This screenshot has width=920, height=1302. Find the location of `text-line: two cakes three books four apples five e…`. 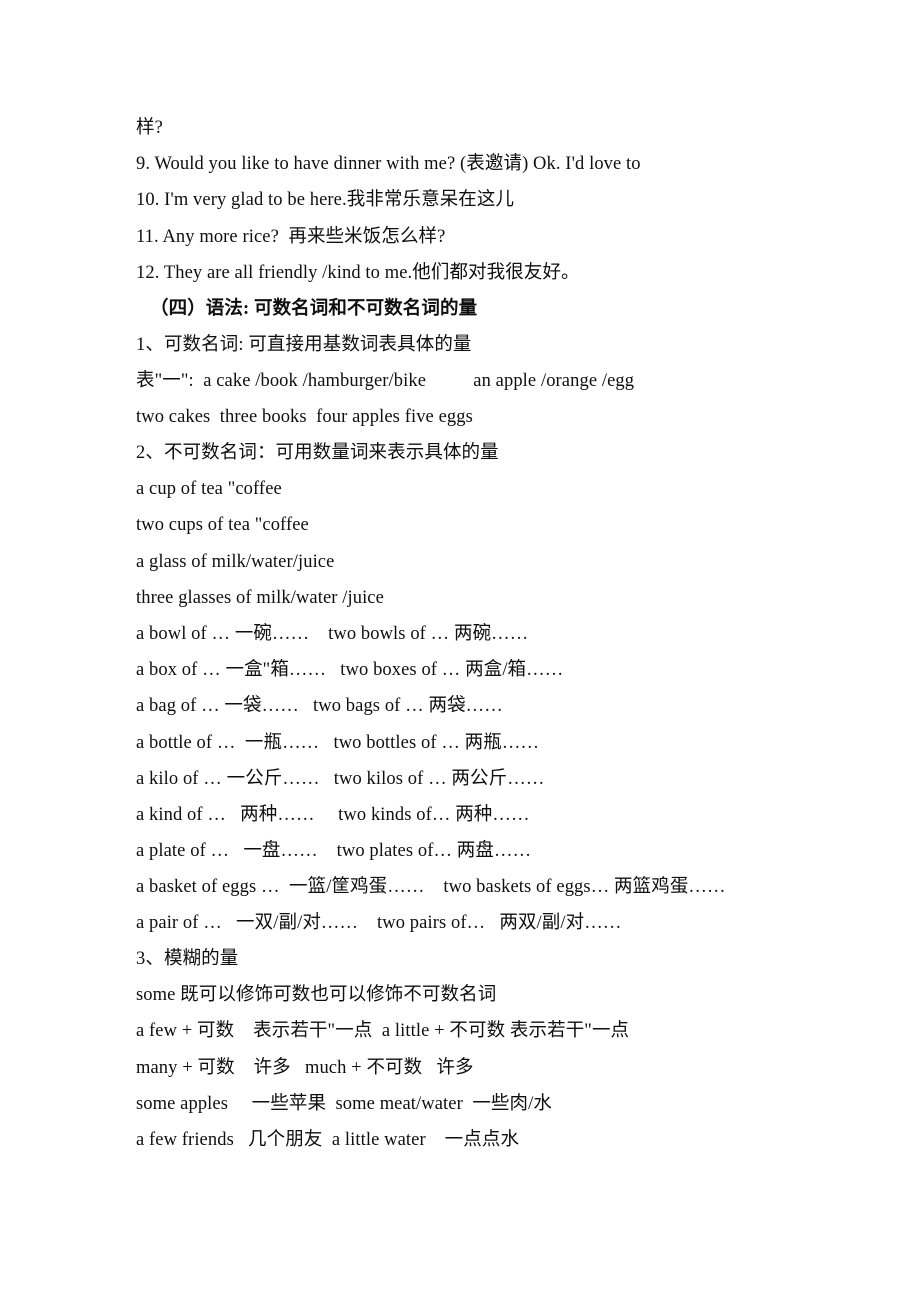

text-line: two cakes three books four apples five e… is located at coordinates (304, 416).